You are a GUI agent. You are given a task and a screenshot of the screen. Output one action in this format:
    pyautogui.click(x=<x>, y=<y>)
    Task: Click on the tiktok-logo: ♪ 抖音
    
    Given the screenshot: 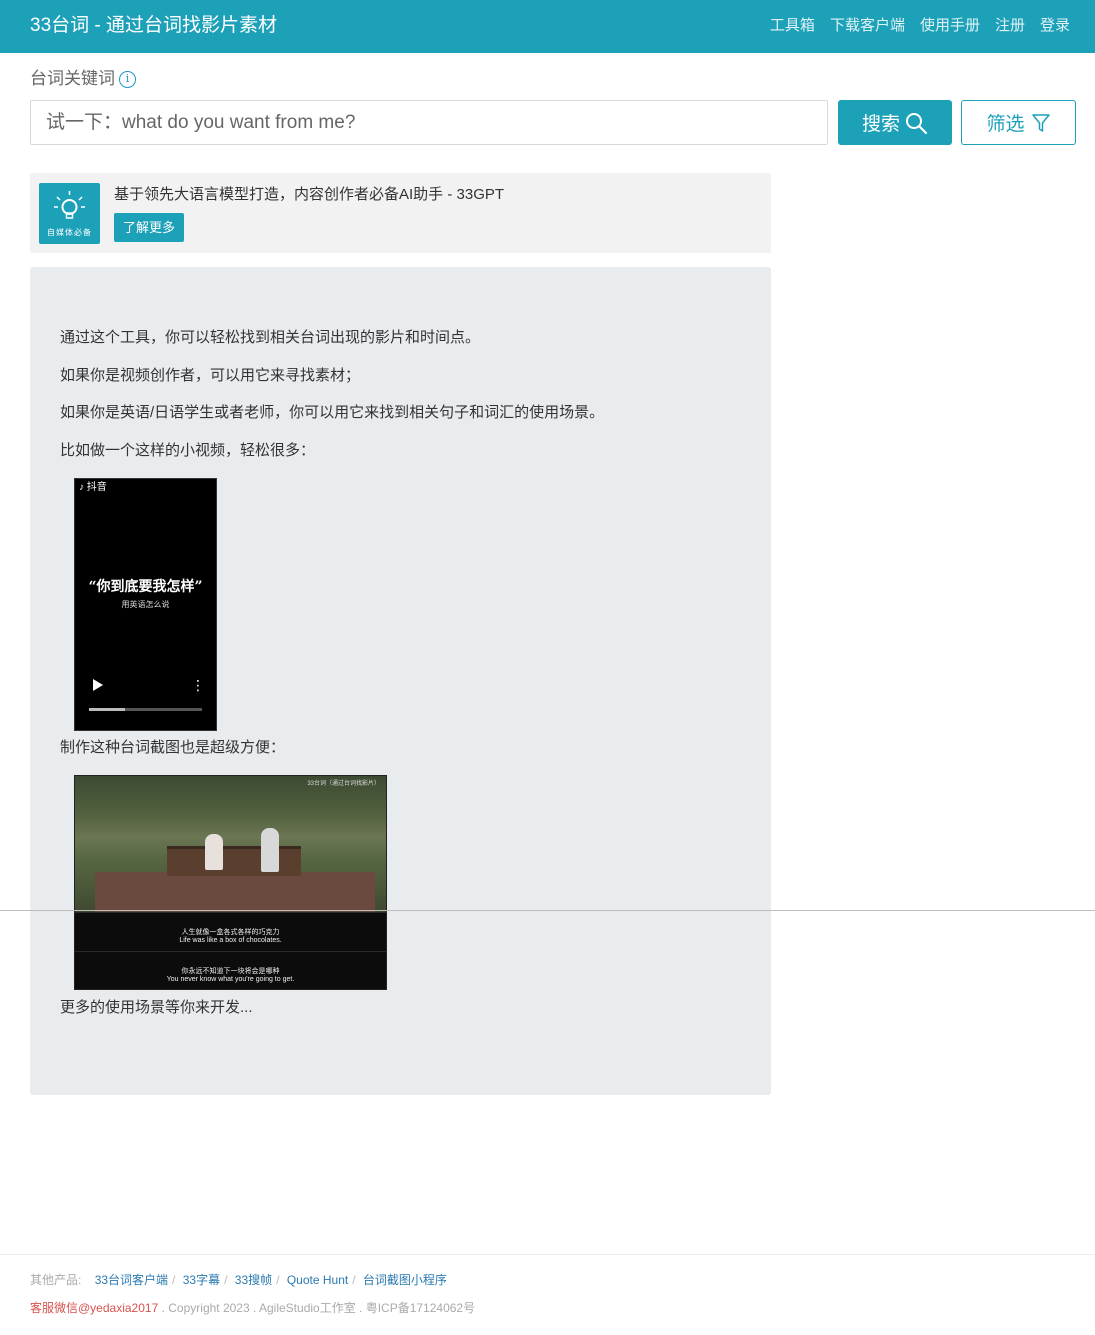 What is the action you would take?
    pyautogui.click(x=93, y=488)
    